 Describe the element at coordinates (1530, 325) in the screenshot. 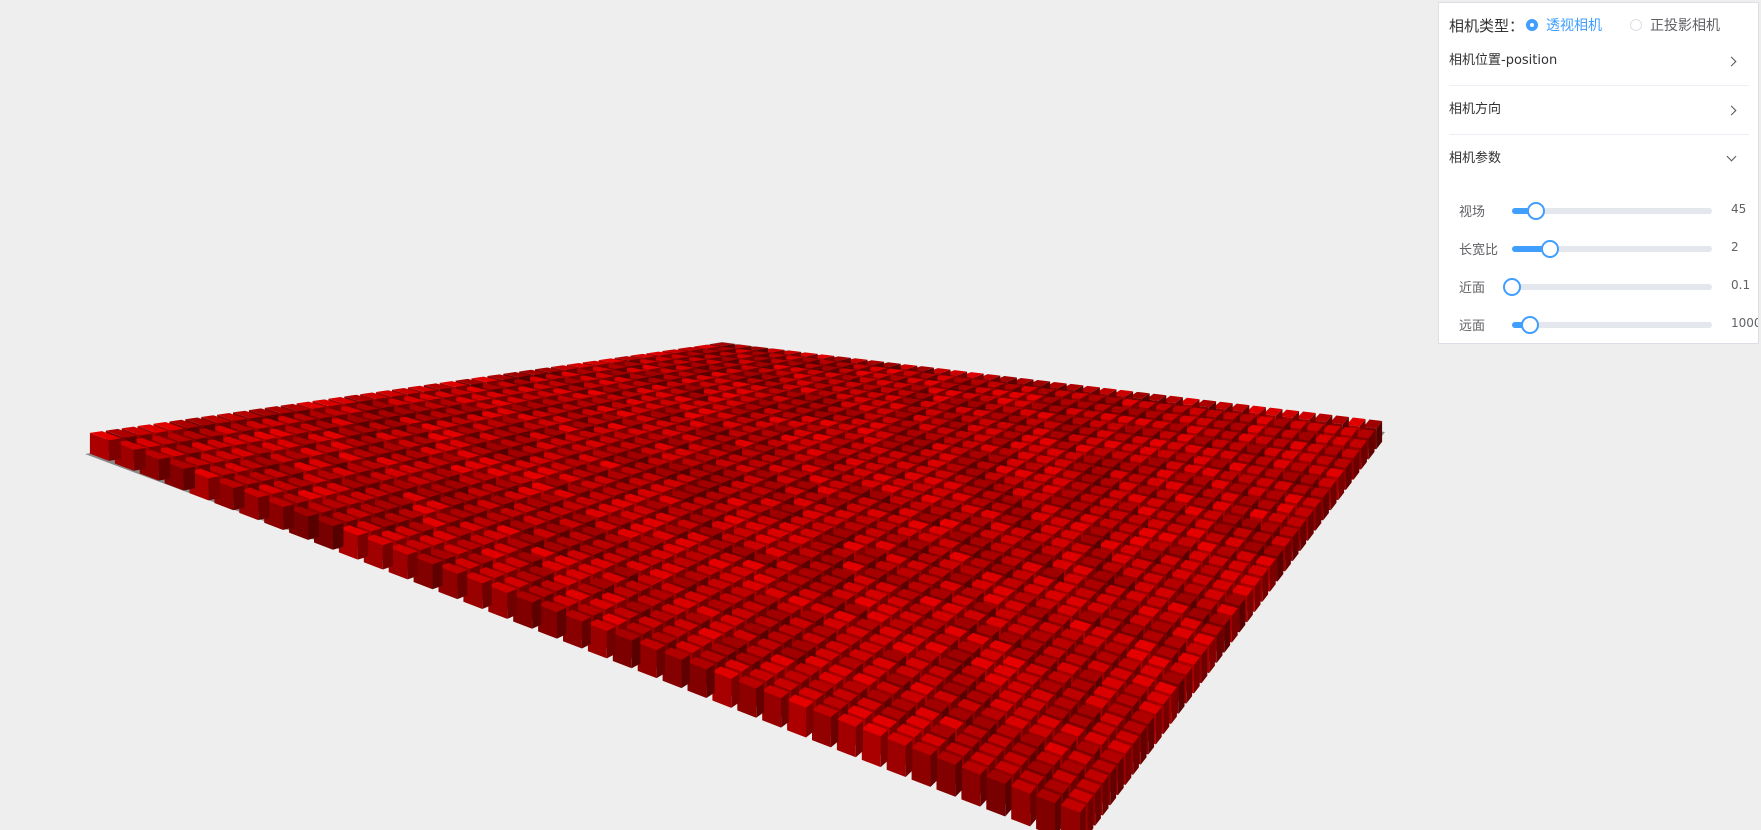

I see `far-slider-handle` at that location.